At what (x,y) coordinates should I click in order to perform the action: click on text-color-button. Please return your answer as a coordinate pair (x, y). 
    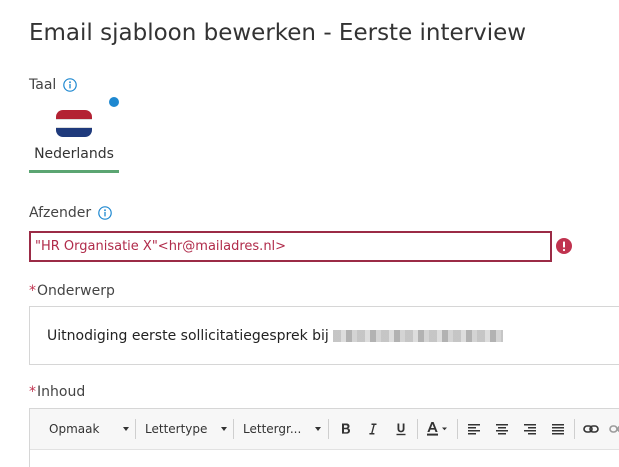
    Looking at the image, I should click on (439, 429).